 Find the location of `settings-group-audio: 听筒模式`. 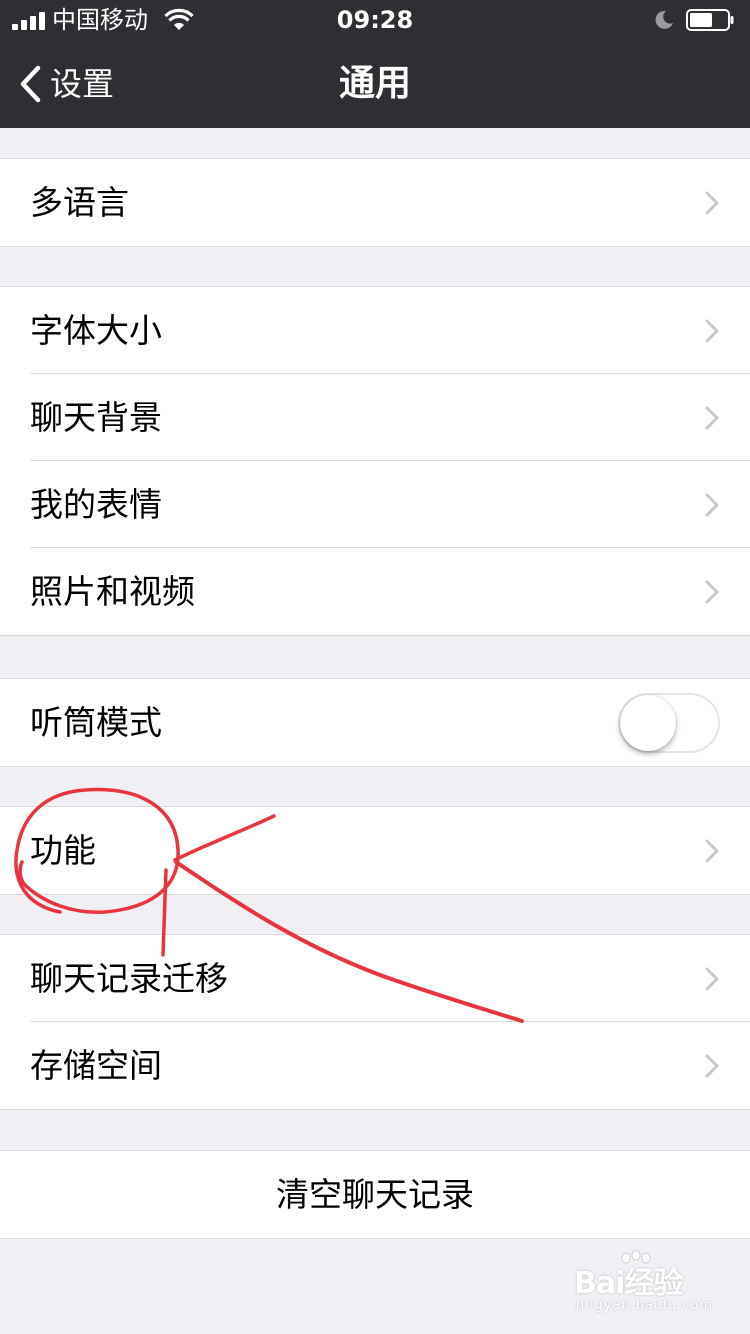

settings-group-audio: 听筒模式 is located at coordinates (375, 722).